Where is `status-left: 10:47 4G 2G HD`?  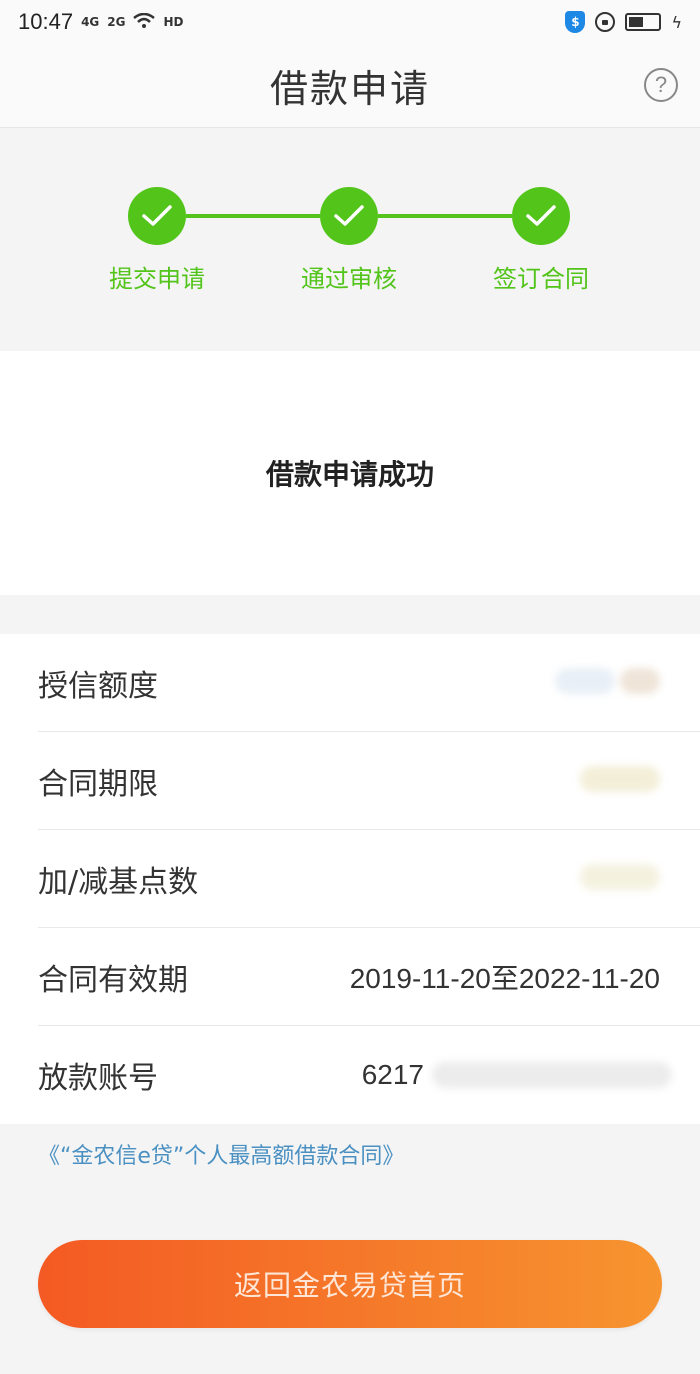 status-left: 10:47 4G 2G HD is located at coordinates (100, 22).